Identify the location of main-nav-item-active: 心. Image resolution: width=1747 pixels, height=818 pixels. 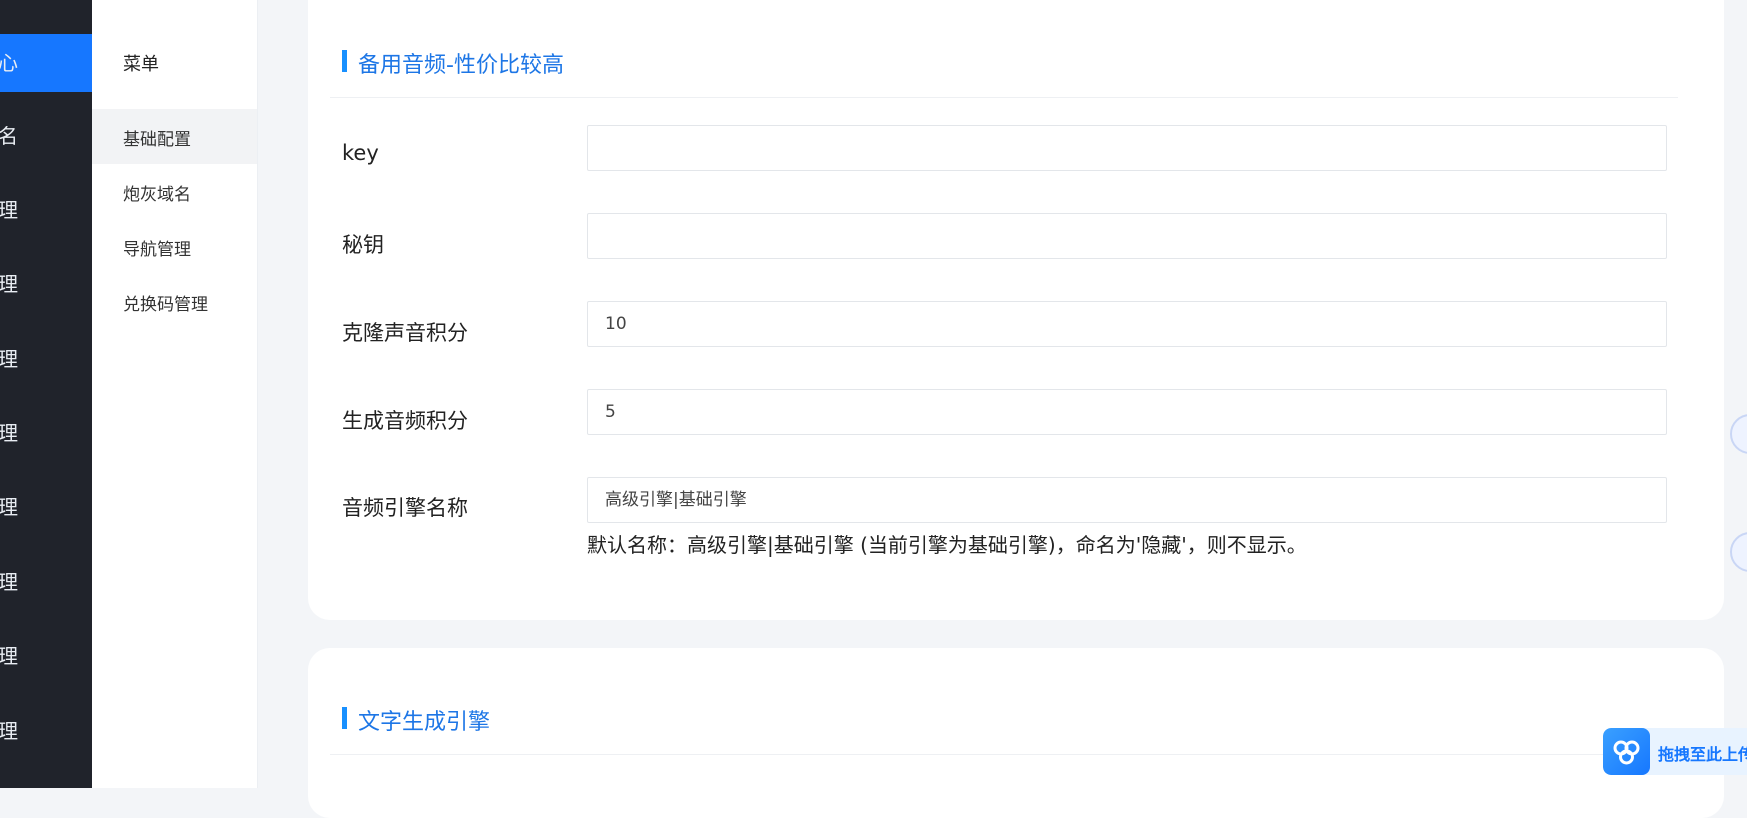
(46, 63).